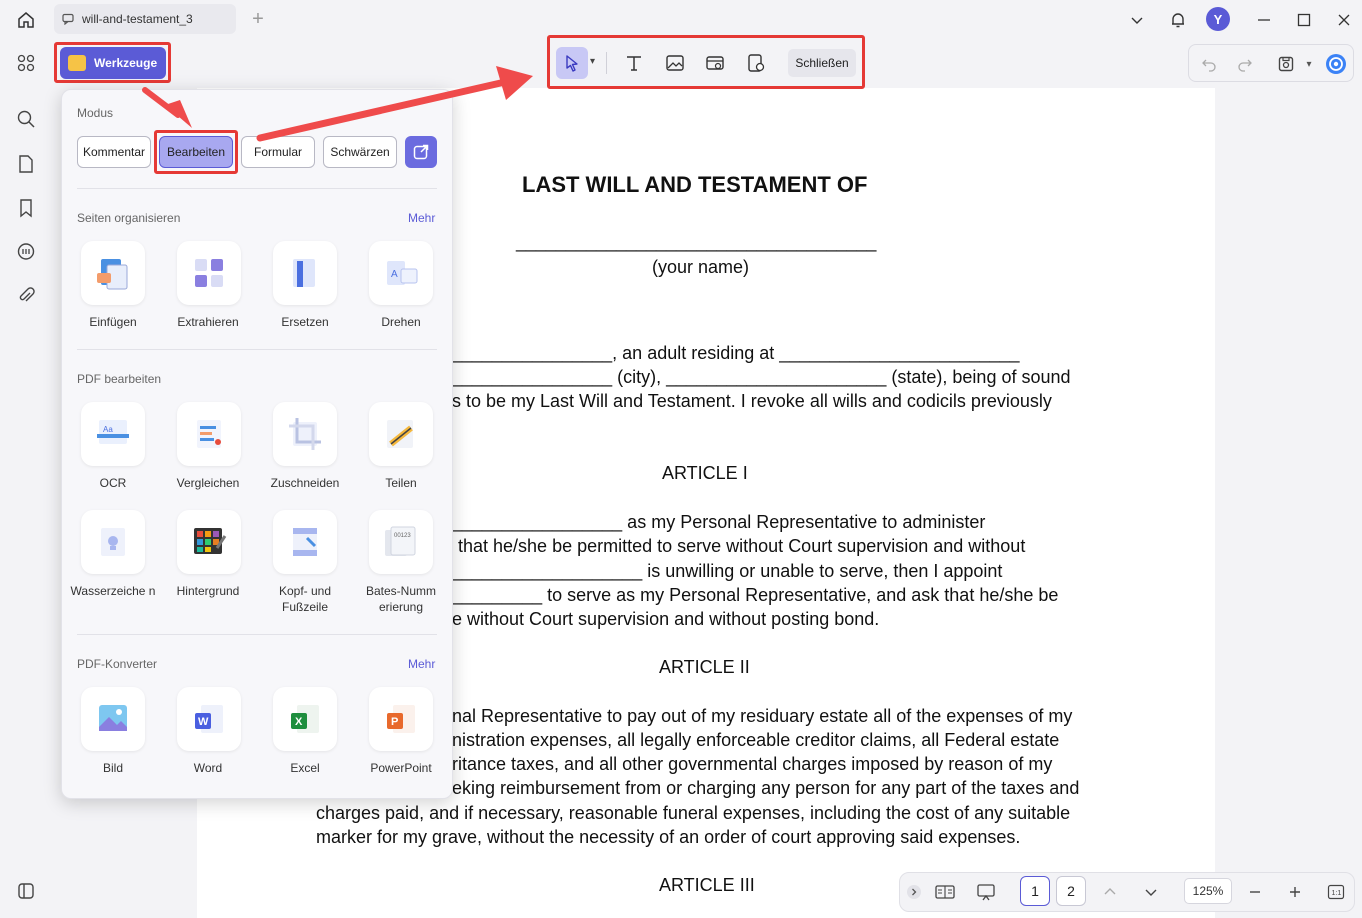 This screenshot has width=1362, height=918. I want to click on ocr-tile: Aa, so click(113, 434).